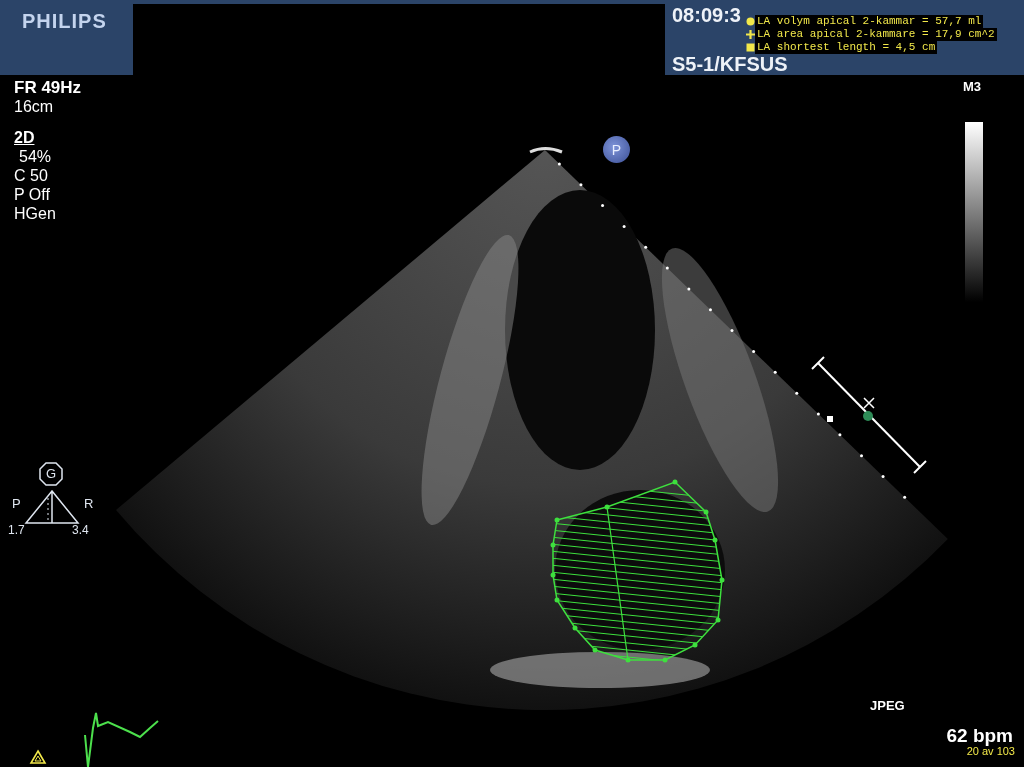  I want to click on probe-text: S5-1/KFSUS, so click(730, 64).